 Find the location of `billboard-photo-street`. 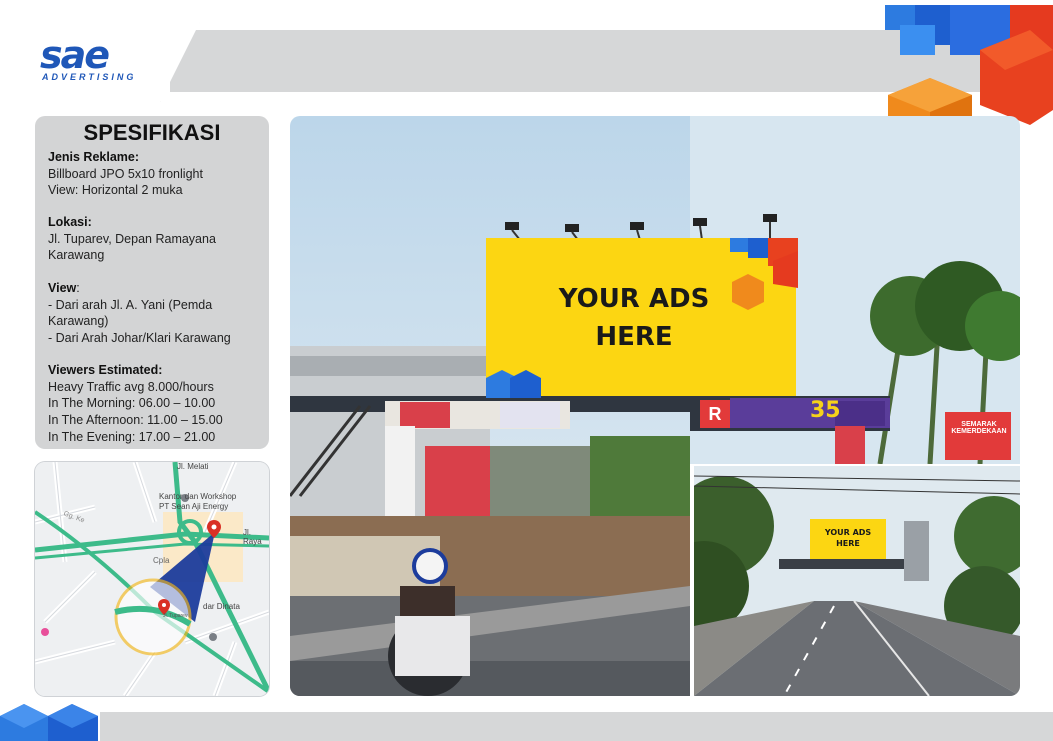

billboard-photo-street is located at coordinates (857, 581).